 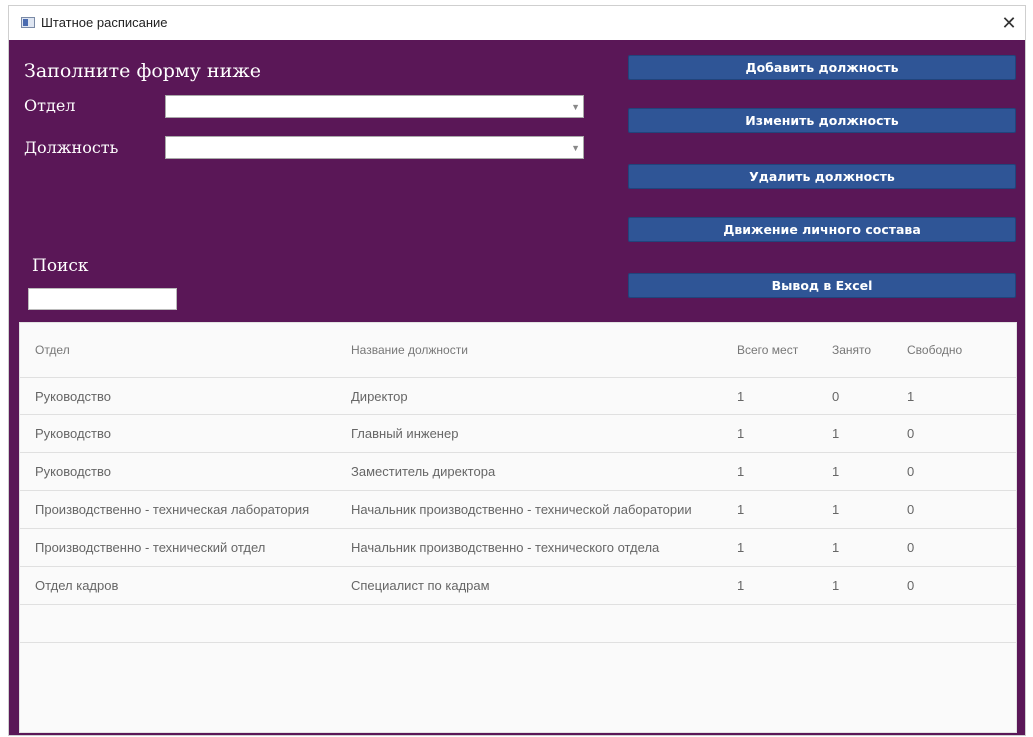 What do you see at coordinates (409, 350) in the screenshot?
I see `header-position: Название должности` at bounding box center [409, 350].